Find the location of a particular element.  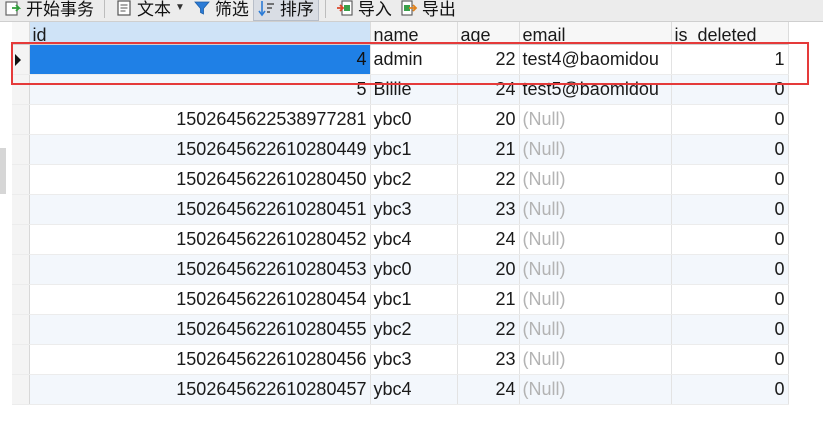

column-header-id: id is located at coordinates (200, 33).